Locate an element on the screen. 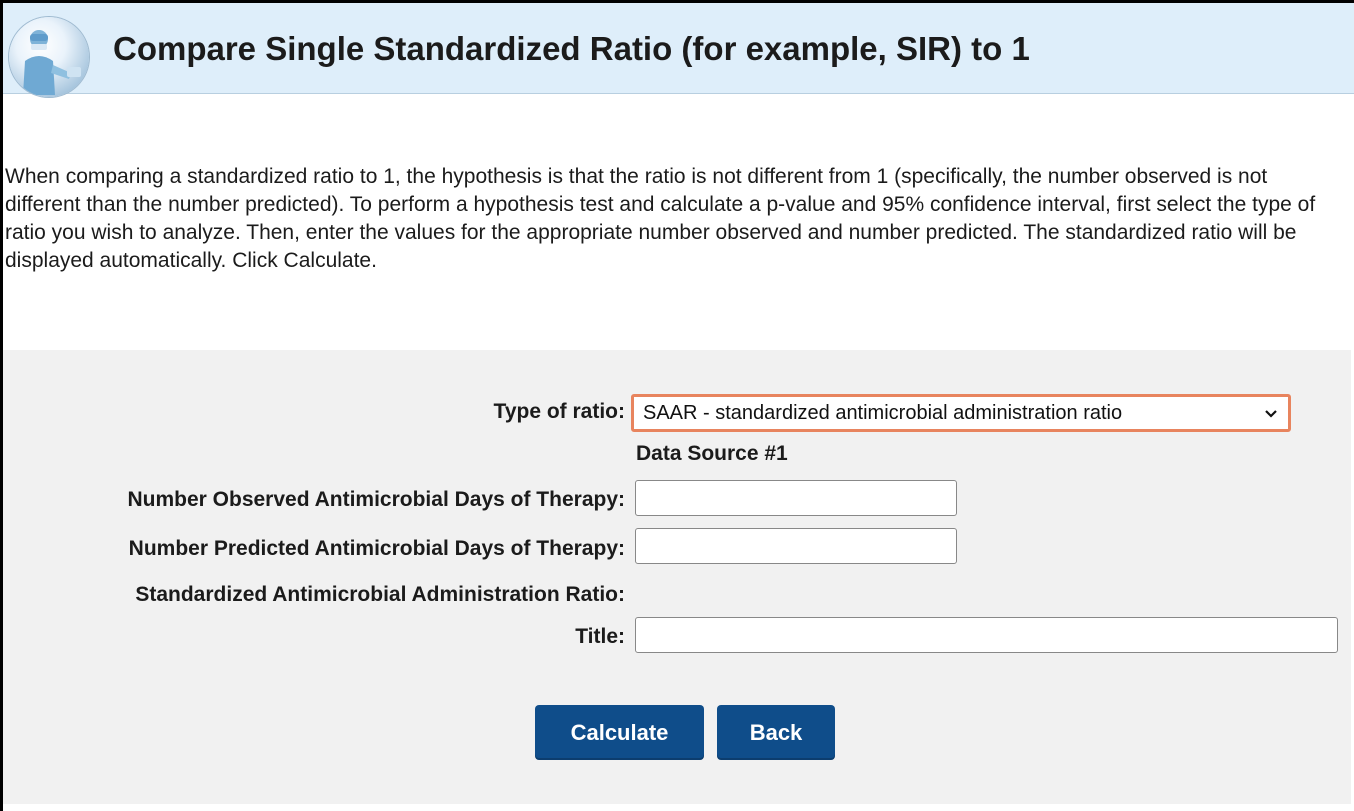  title-label: Title: is located at coordinates (600, 636).